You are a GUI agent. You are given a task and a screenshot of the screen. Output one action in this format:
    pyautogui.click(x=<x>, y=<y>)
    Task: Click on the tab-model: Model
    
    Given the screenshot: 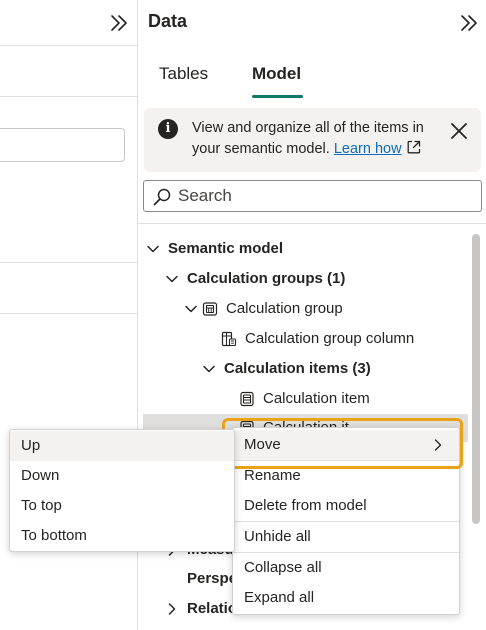 What is the action you would take?
    pyautogui.click(x=277, y=82)
    